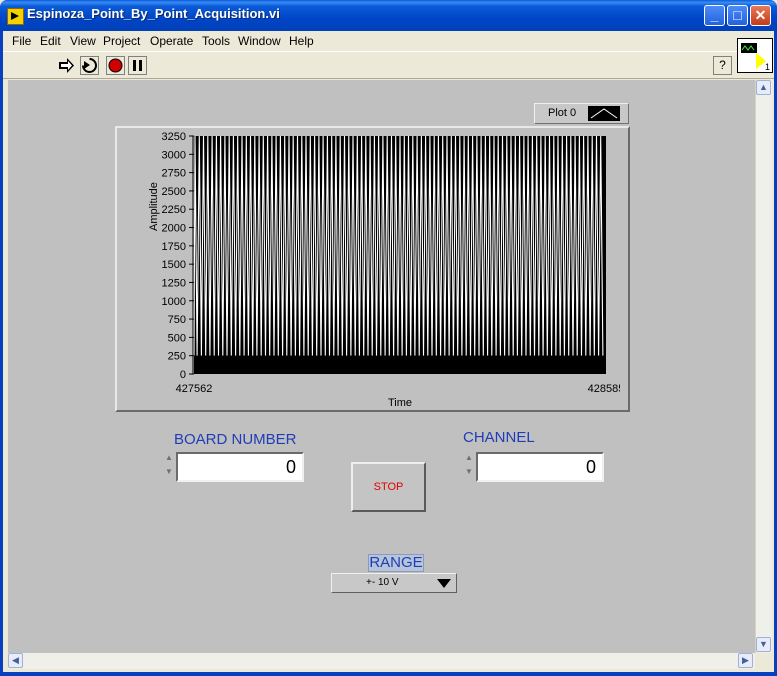 The height and width of the screenshot is (676, 777). I want to click on run-arrow-icon, so click(66, 65).